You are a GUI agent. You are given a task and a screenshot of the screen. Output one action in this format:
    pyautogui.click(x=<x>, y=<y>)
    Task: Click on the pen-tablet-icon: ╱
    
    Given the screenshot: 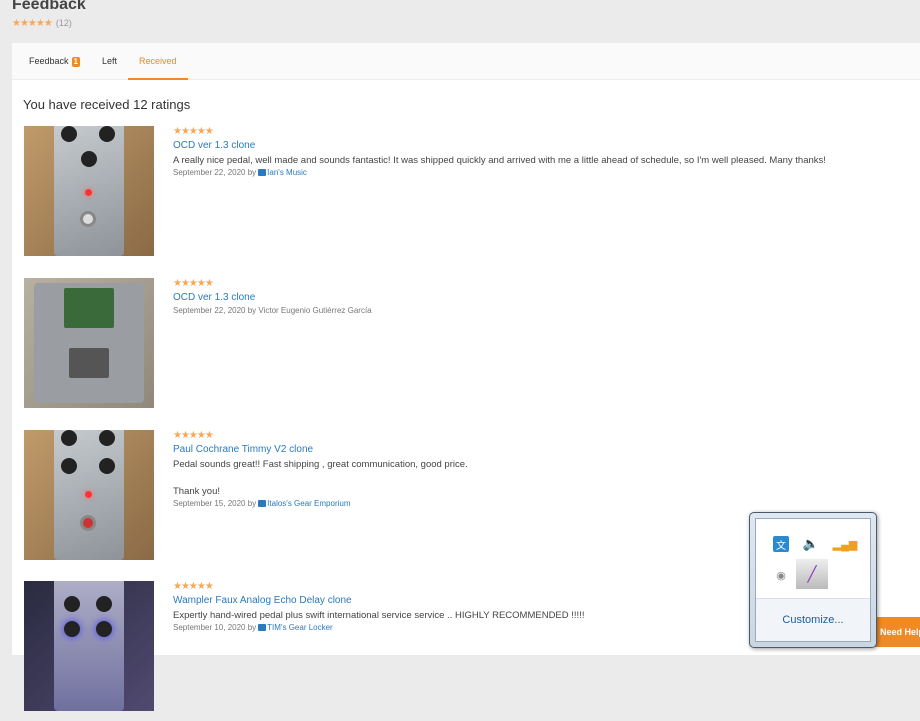 What is the action you would take?
    pyautogui.click(x=812, y=574)
    